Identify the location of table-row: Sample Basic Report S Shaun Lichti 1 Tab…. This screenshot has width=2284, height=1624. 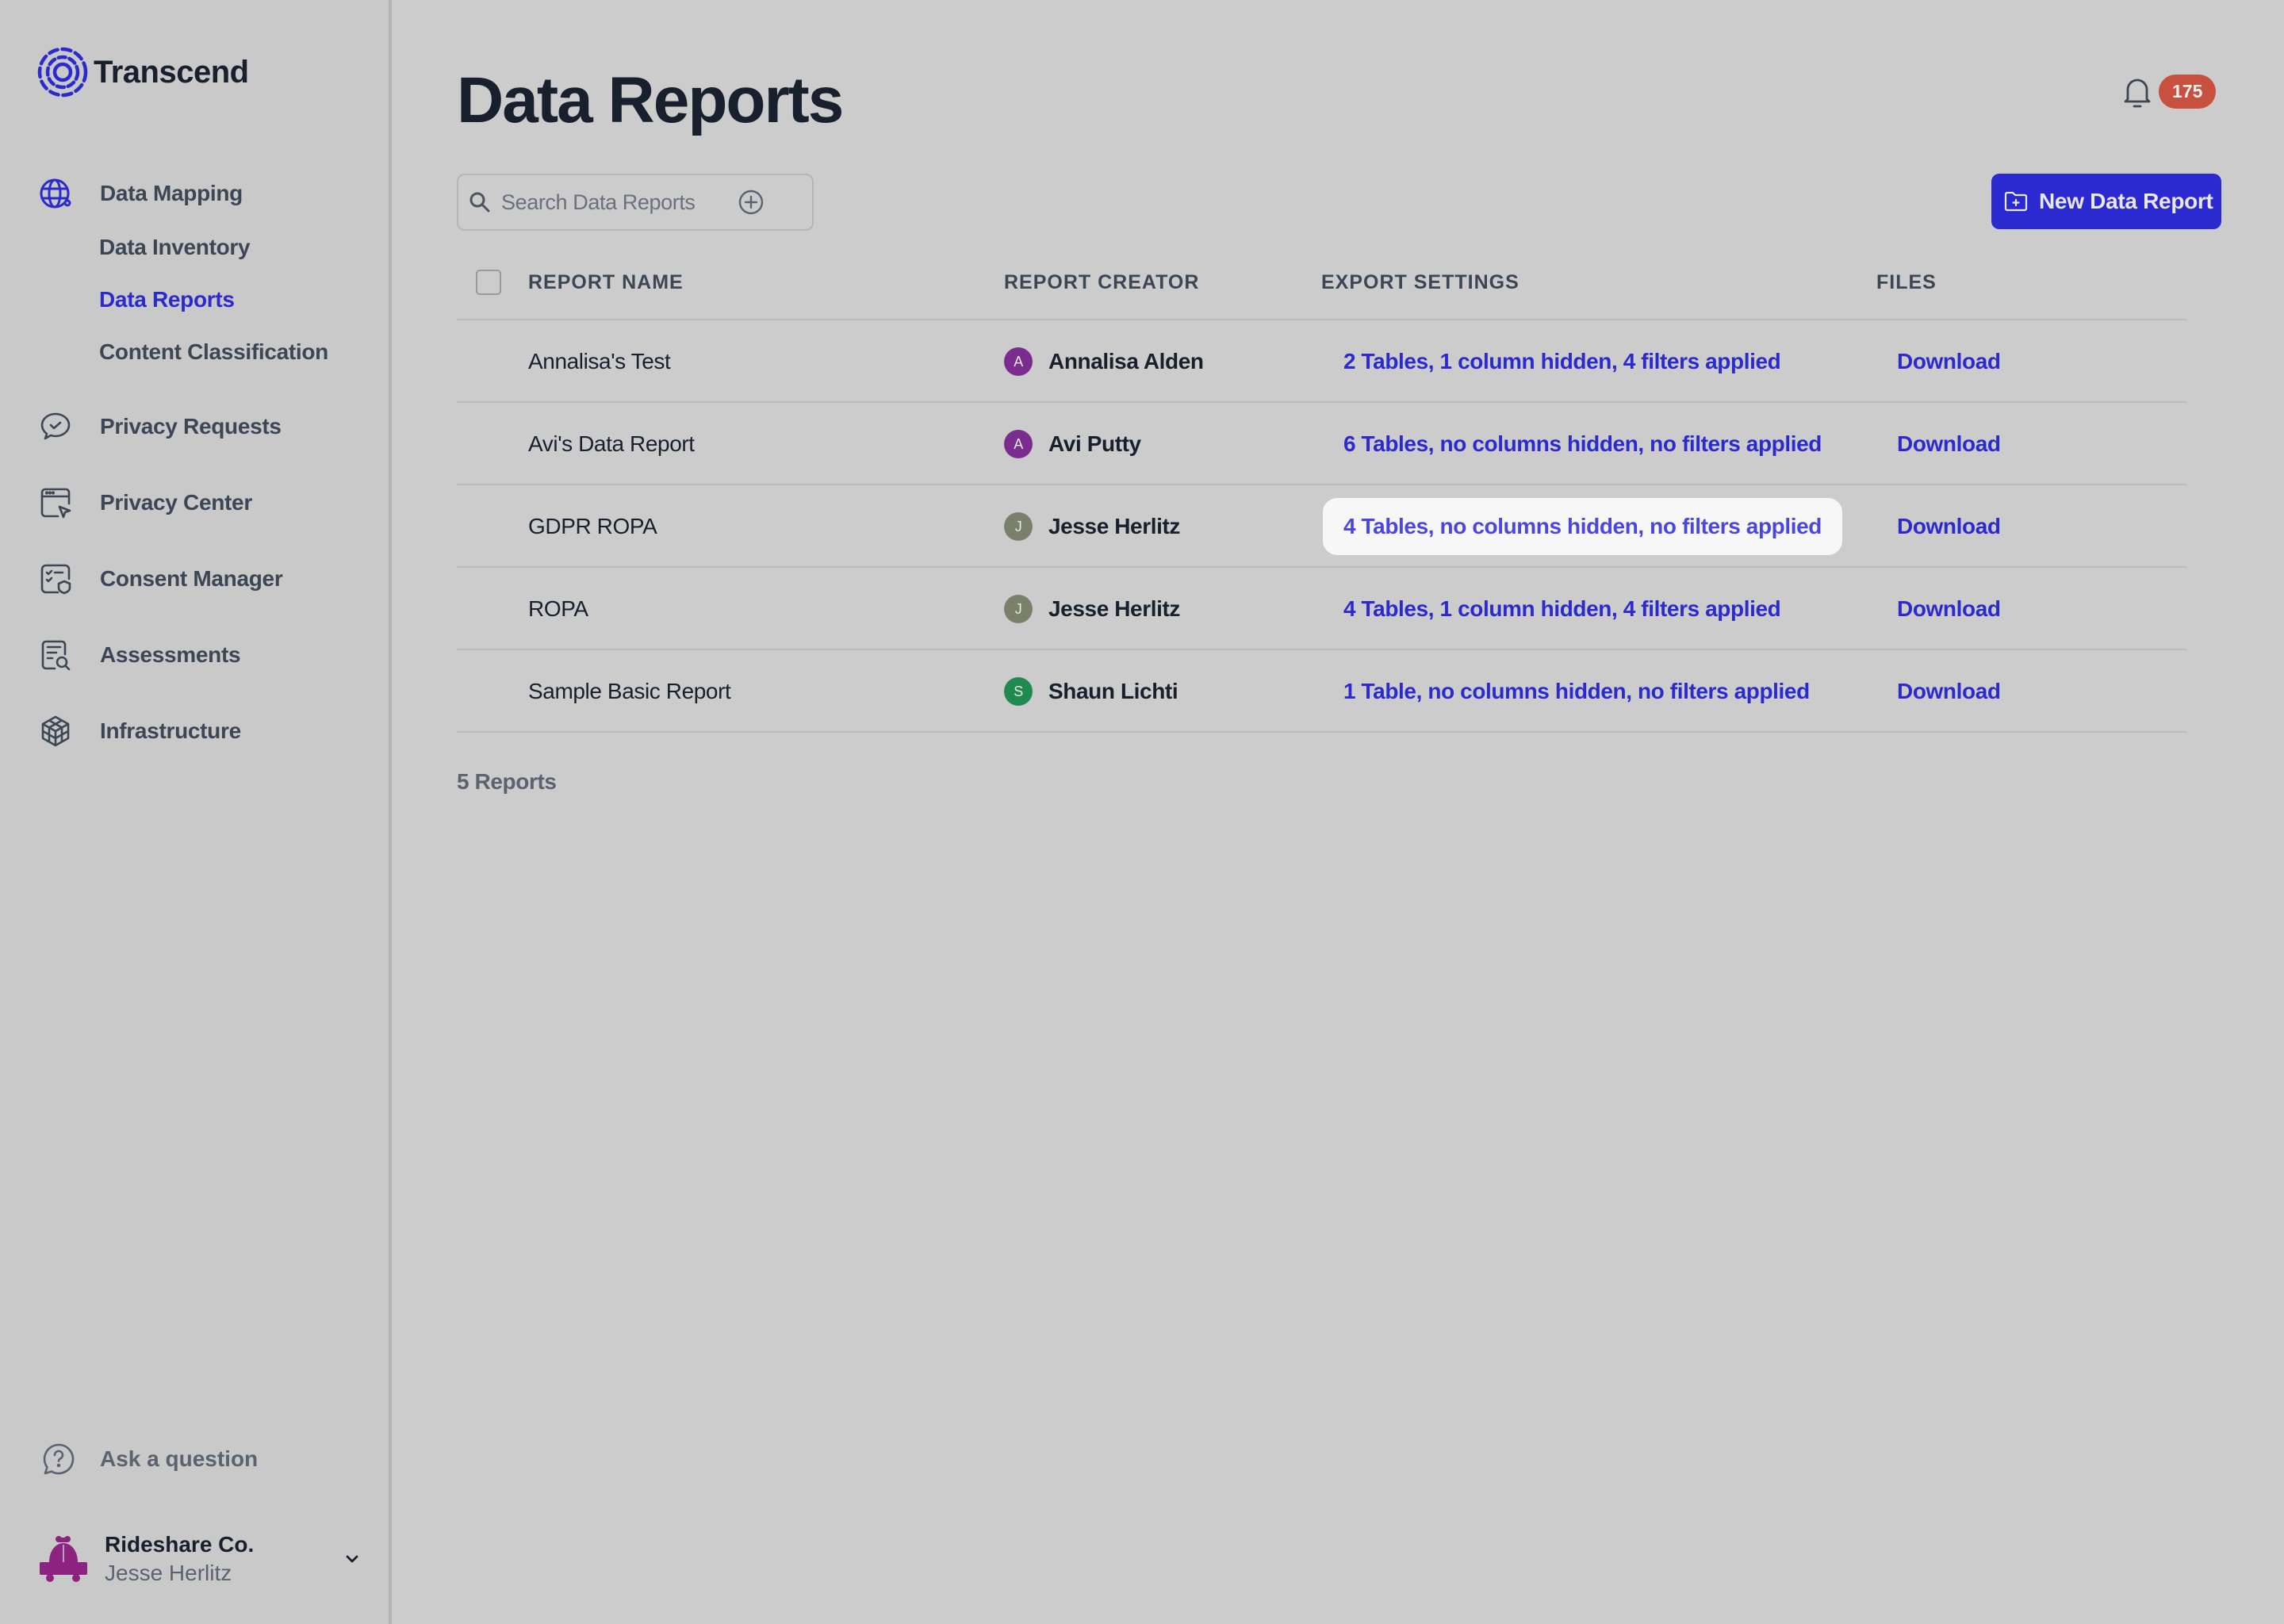
(1322, 691).